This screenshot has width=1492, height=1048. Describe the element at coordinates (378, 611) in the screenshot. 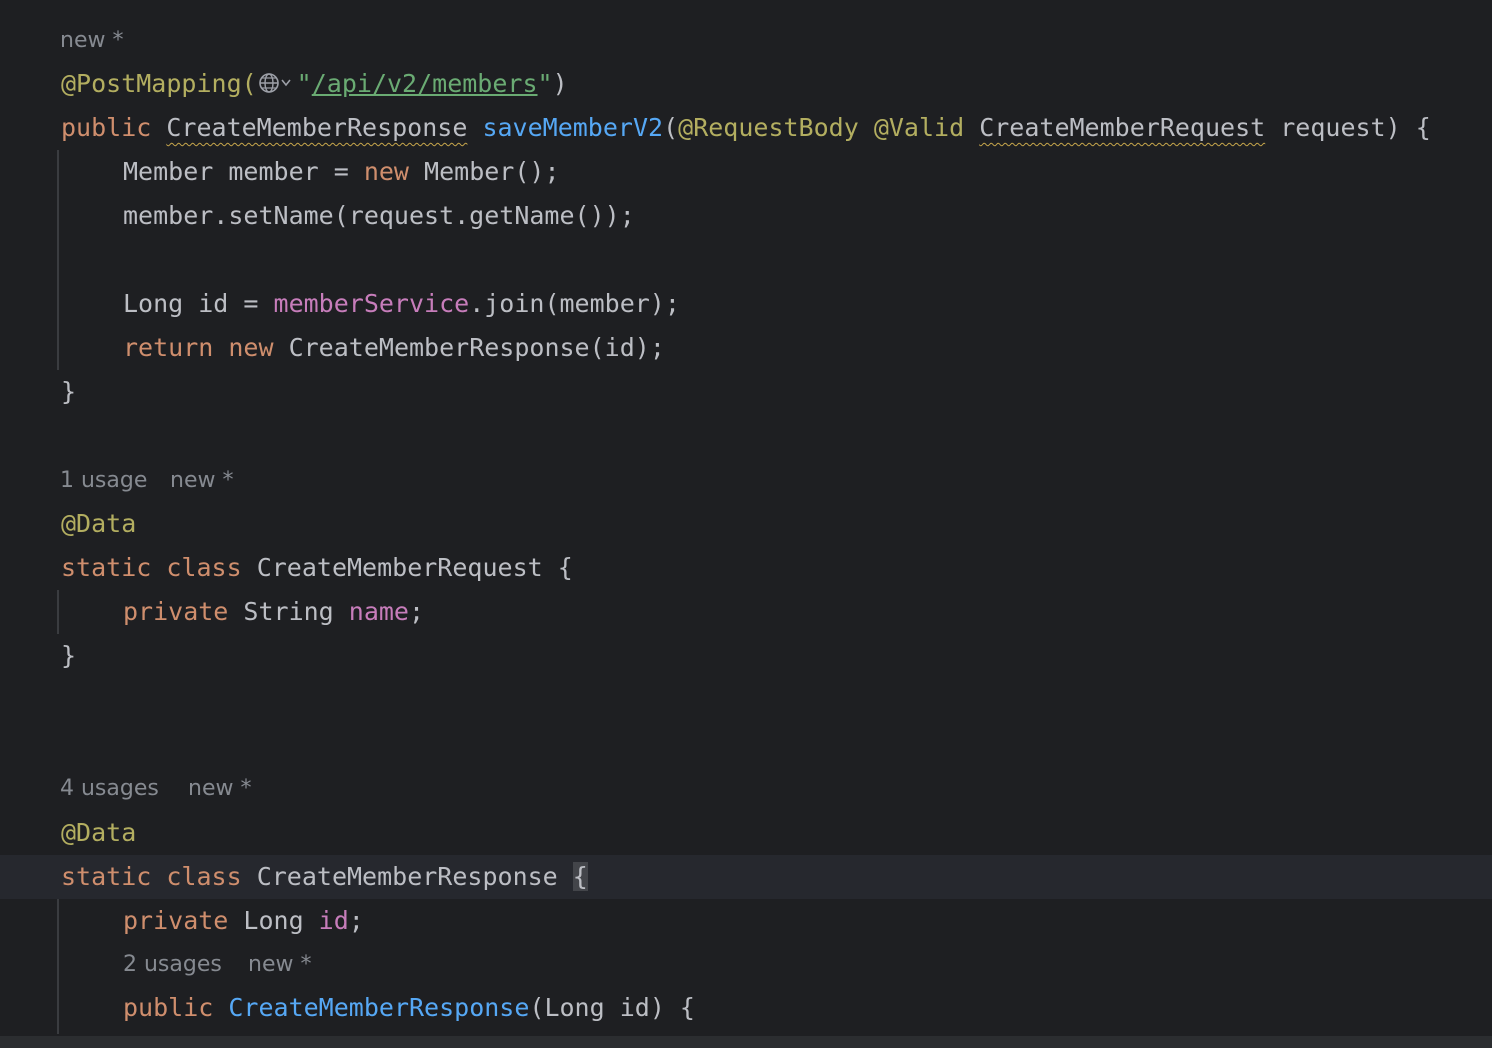

I see `field-name: name` at that location.